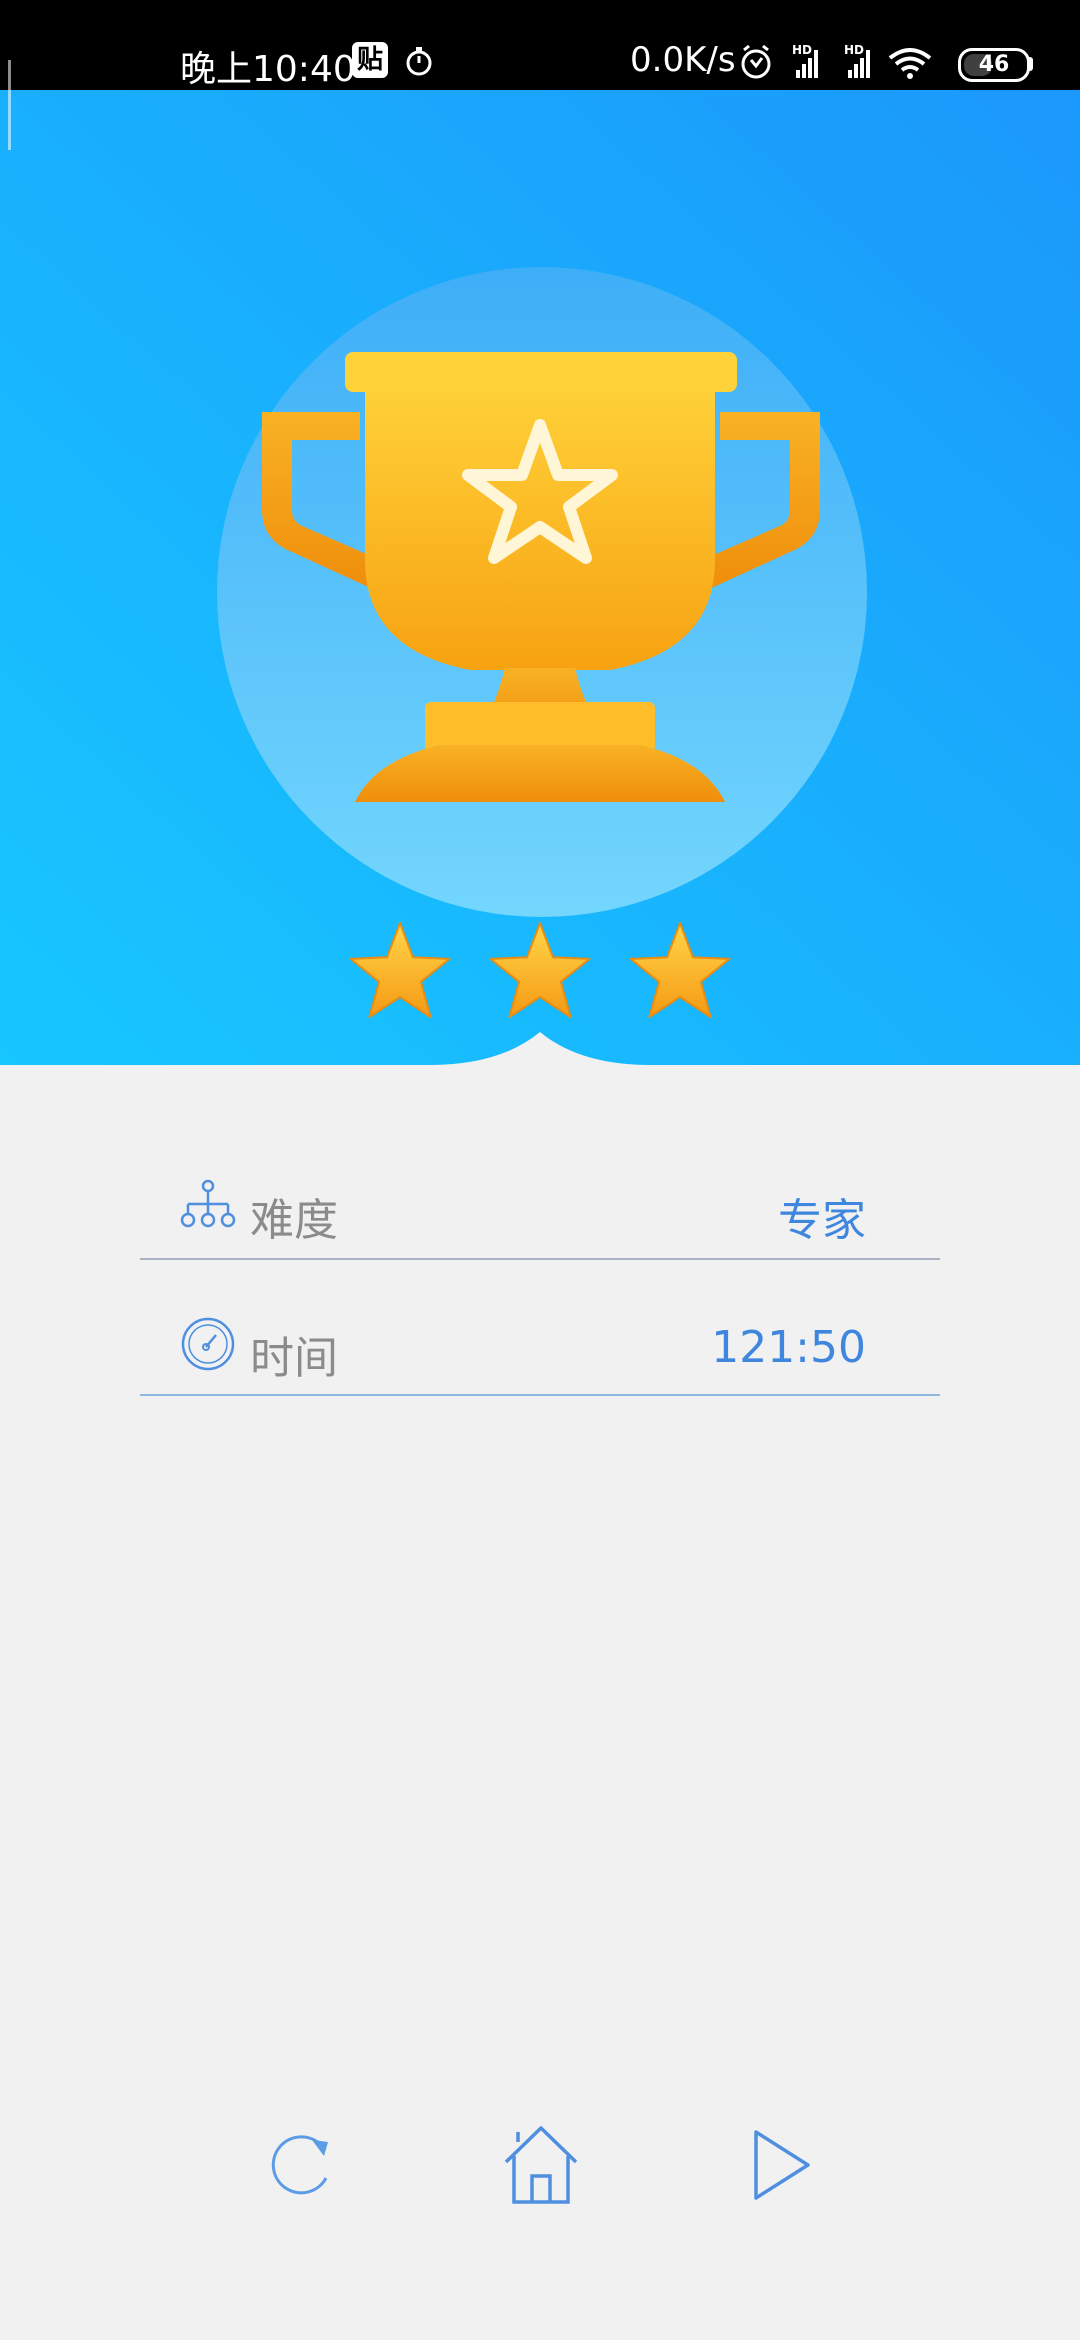 The width and height of the screenshot is (1080, 2340). What do you see at coordinates (419, 61) in the screenshot?
I see `stopwatch-icon` at bounding box center [419, 61].